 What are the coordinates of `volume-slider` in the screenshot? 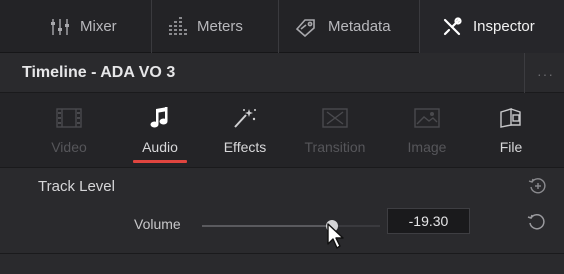 It's located at (291, 226).